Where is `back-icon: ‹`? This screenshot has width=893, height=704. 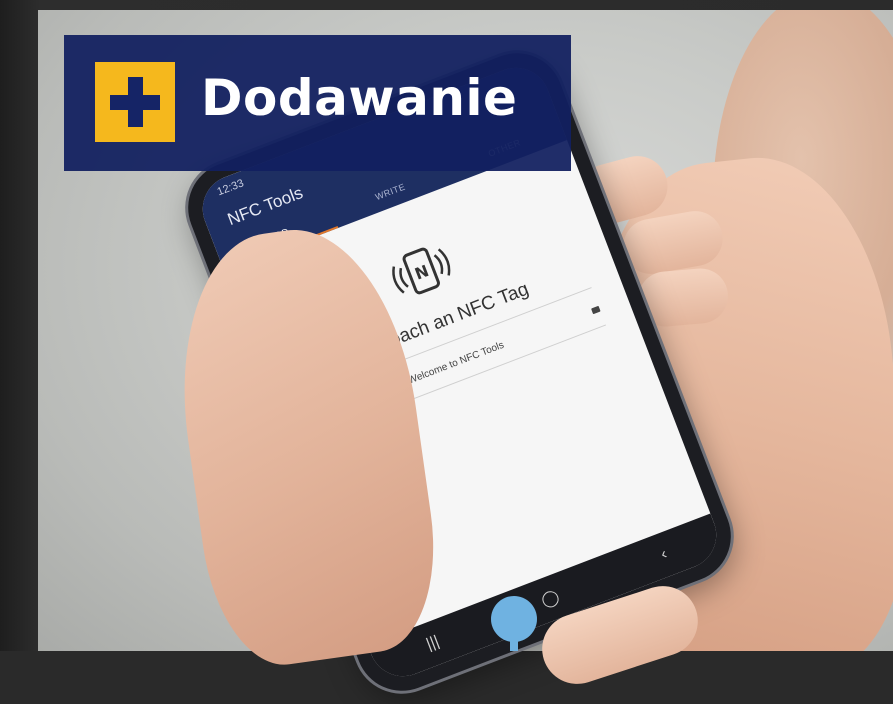 back-icon: ‹ is located at coordinates (663, 554).